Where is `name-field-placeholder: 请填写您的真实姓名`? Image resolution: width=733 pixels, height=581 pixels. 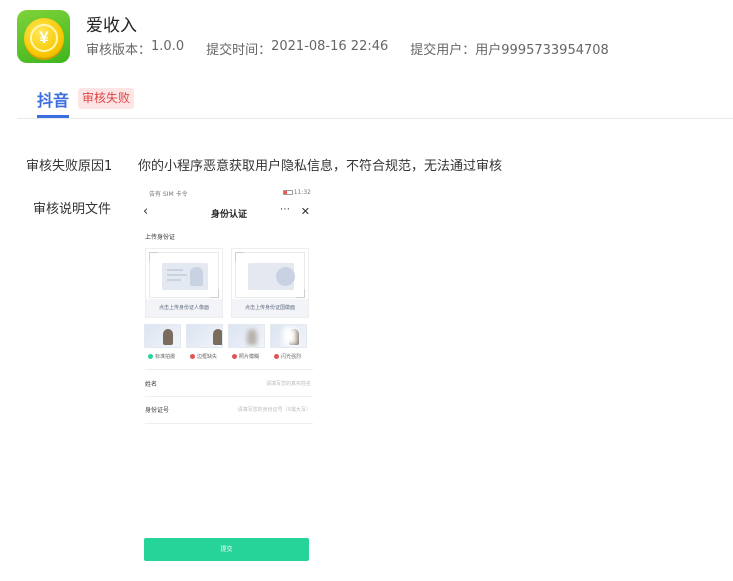
name-field-placeholder: 请填写您的真实姓名 is located at coordinates (288, 384).